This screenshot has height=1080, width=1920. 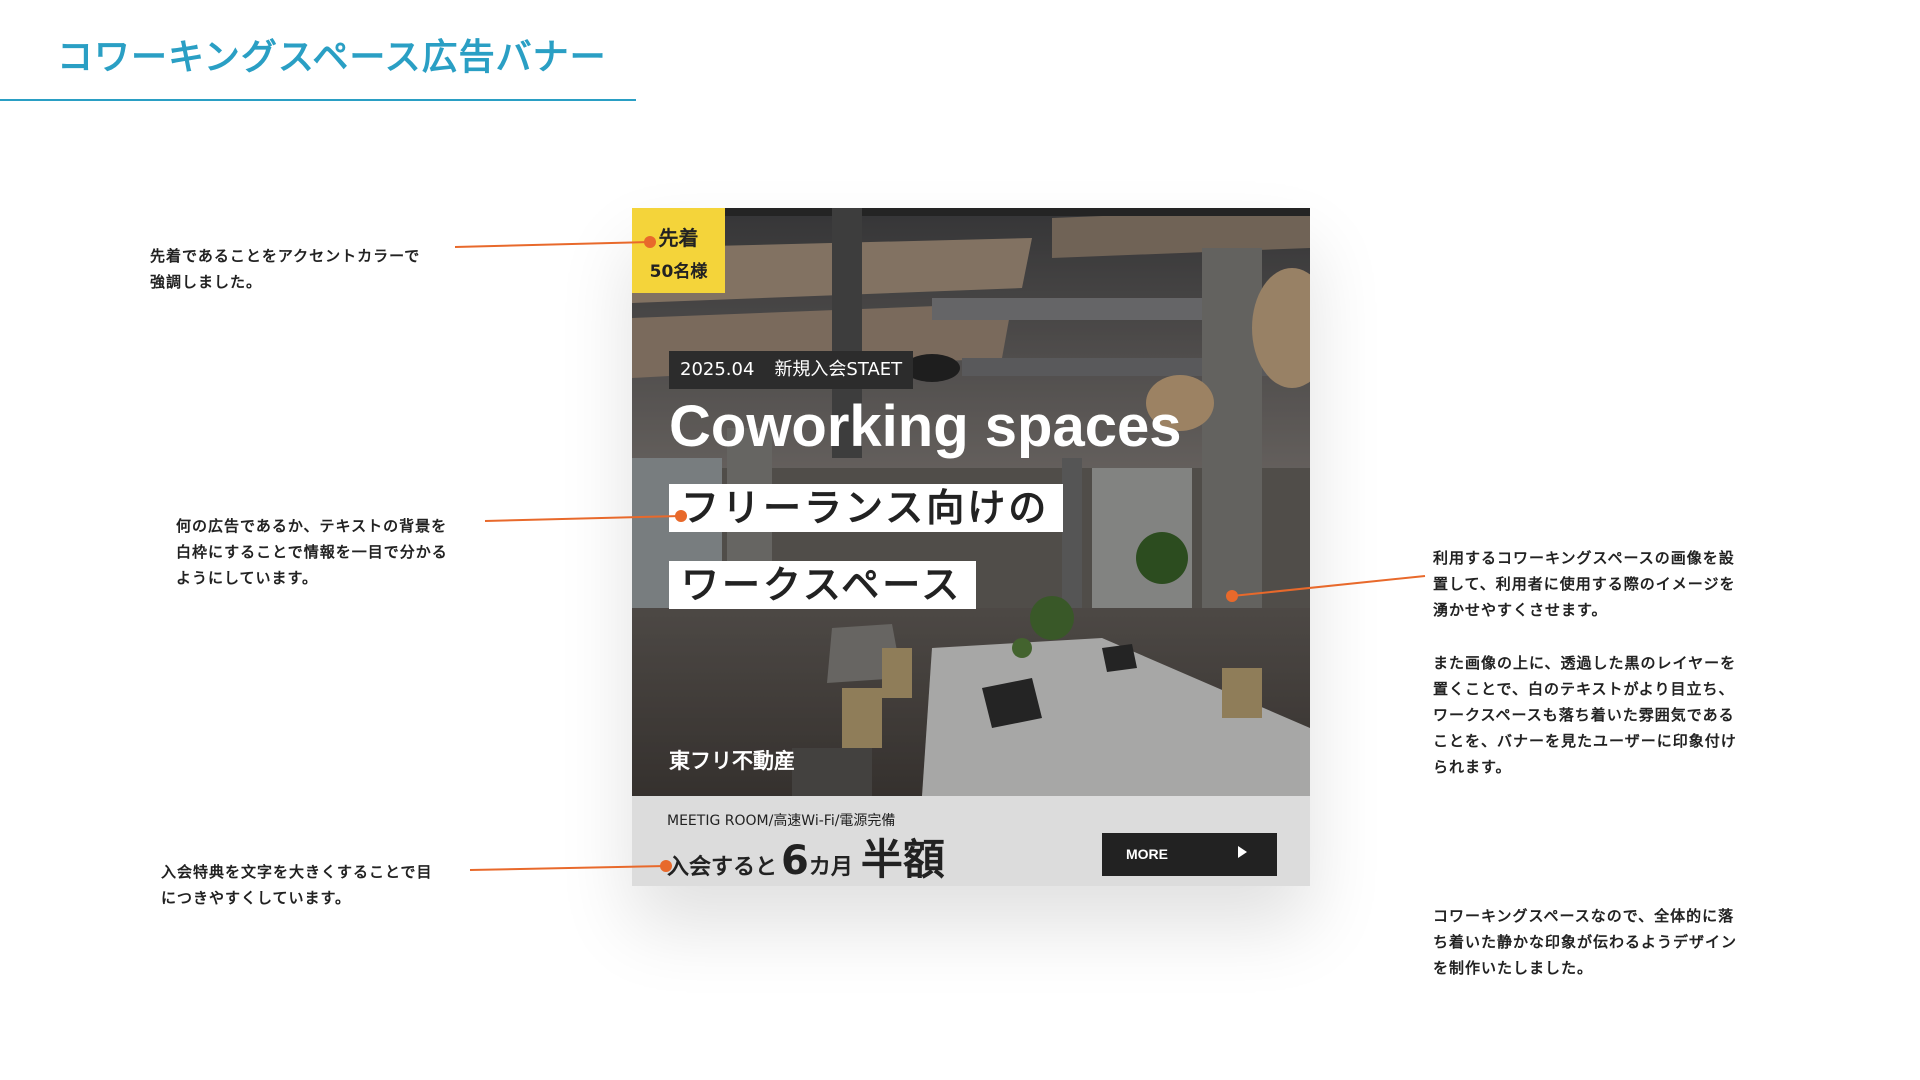 I want to click on offer-bar: MEETIG ROOM/高速Wi-Fi/電源完備 入会すると 6カ月 半額 MORE, so click(x=971, y=841).